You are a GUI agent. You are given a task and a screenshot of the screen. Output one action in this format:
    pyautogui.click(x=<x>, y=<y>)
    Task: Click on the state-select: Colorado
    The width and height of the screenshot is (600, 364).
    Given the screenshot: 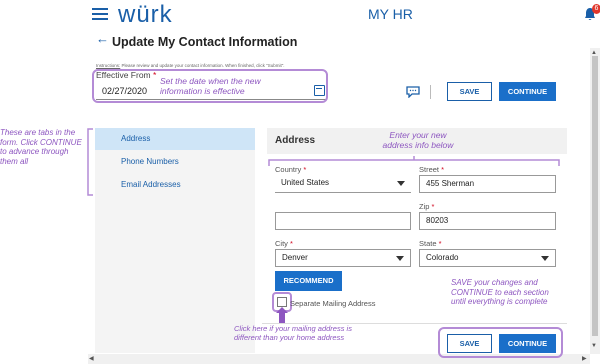 What is the action you would take?
    pyautogui.click(x=487, y=258)
    